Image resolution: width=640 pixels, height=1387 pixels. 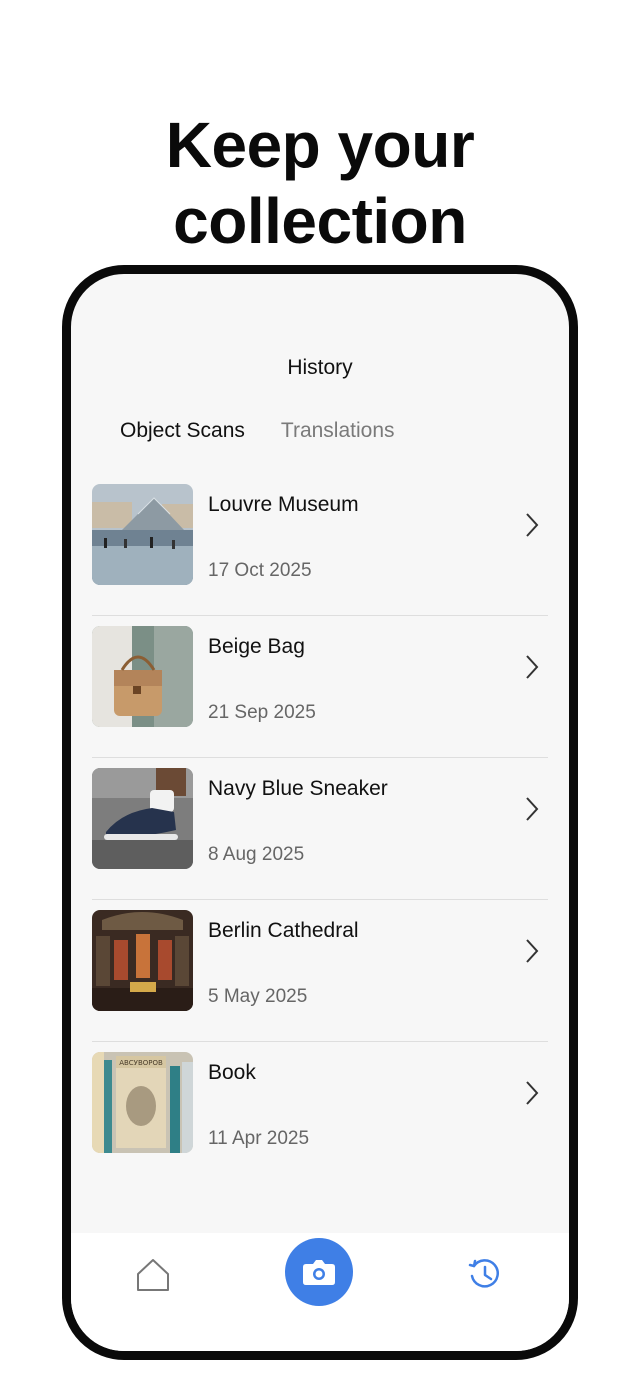 I want to click on hero-title: Keep your collection, so click(x=320, y=183).